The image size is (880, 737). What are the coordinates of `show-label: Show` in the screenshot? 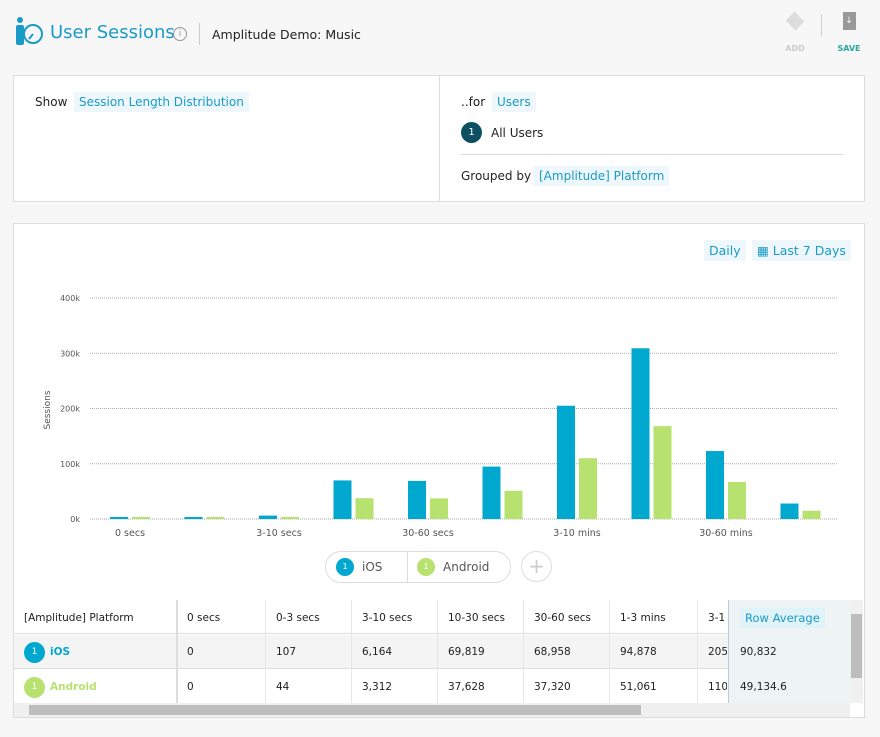 It's located at (51, 102).